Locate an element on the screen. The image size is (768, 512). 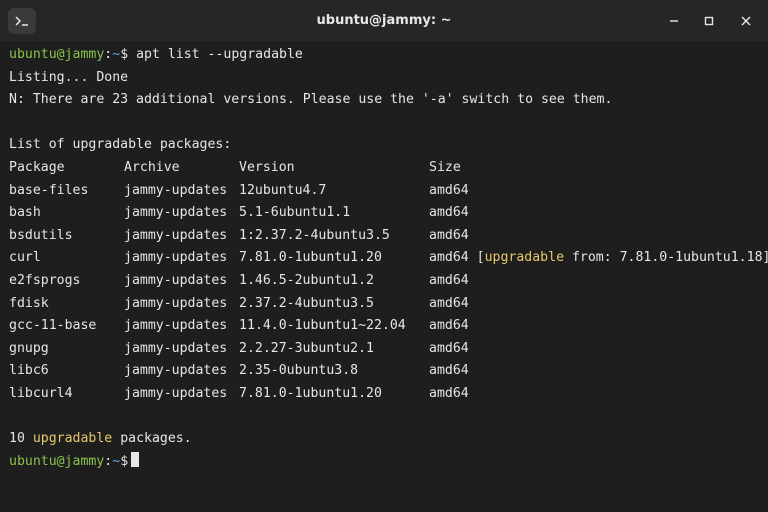
close-button is located at coordinates (746, 21).